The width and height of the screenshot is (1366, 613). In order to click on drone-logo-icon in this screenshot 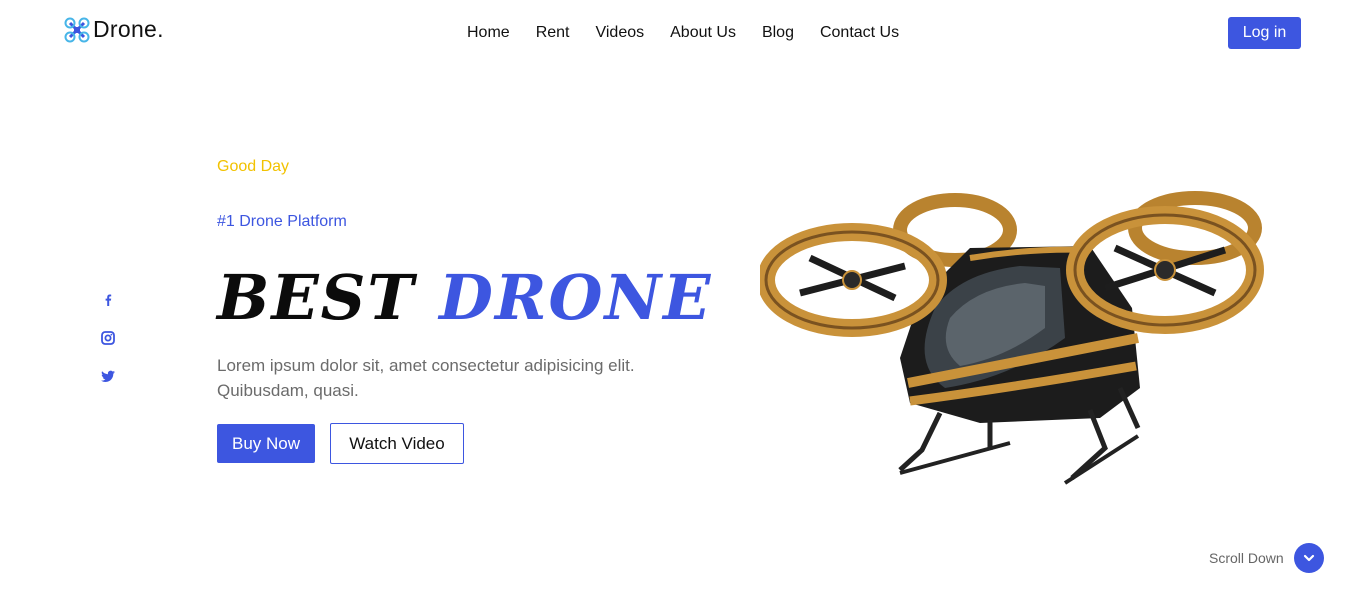, I will do `click(77, 29)`.